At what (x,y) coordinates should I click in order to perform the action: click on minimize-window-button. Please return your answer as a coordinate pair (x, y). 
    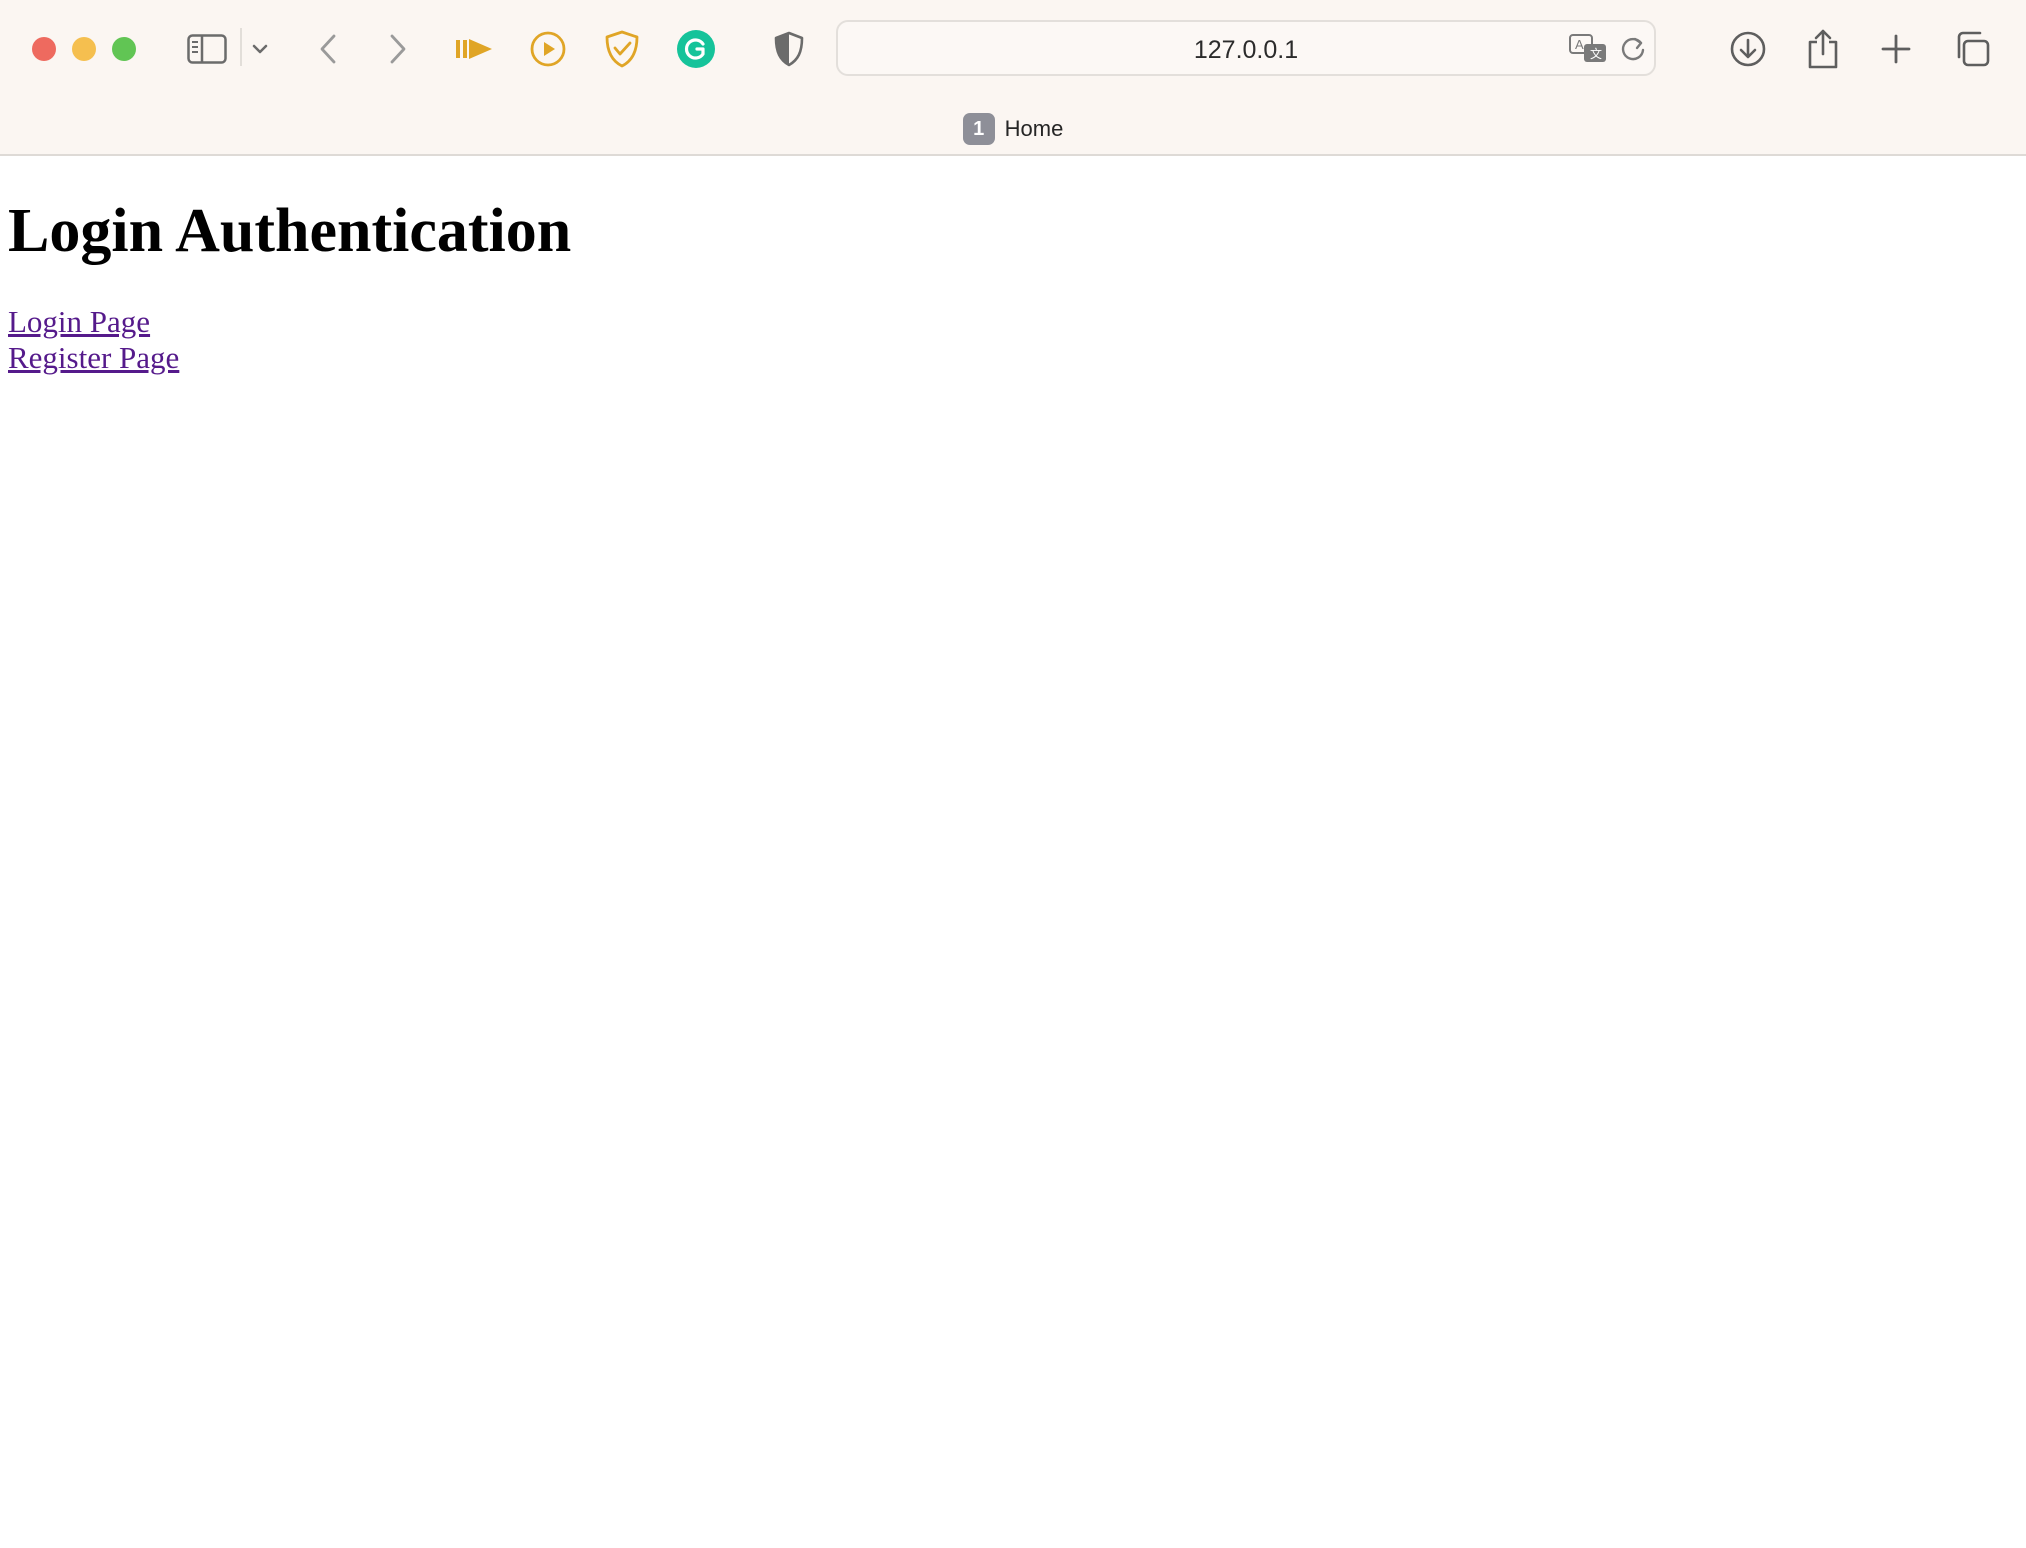
    Looking at the image, I should click on (84, 49).